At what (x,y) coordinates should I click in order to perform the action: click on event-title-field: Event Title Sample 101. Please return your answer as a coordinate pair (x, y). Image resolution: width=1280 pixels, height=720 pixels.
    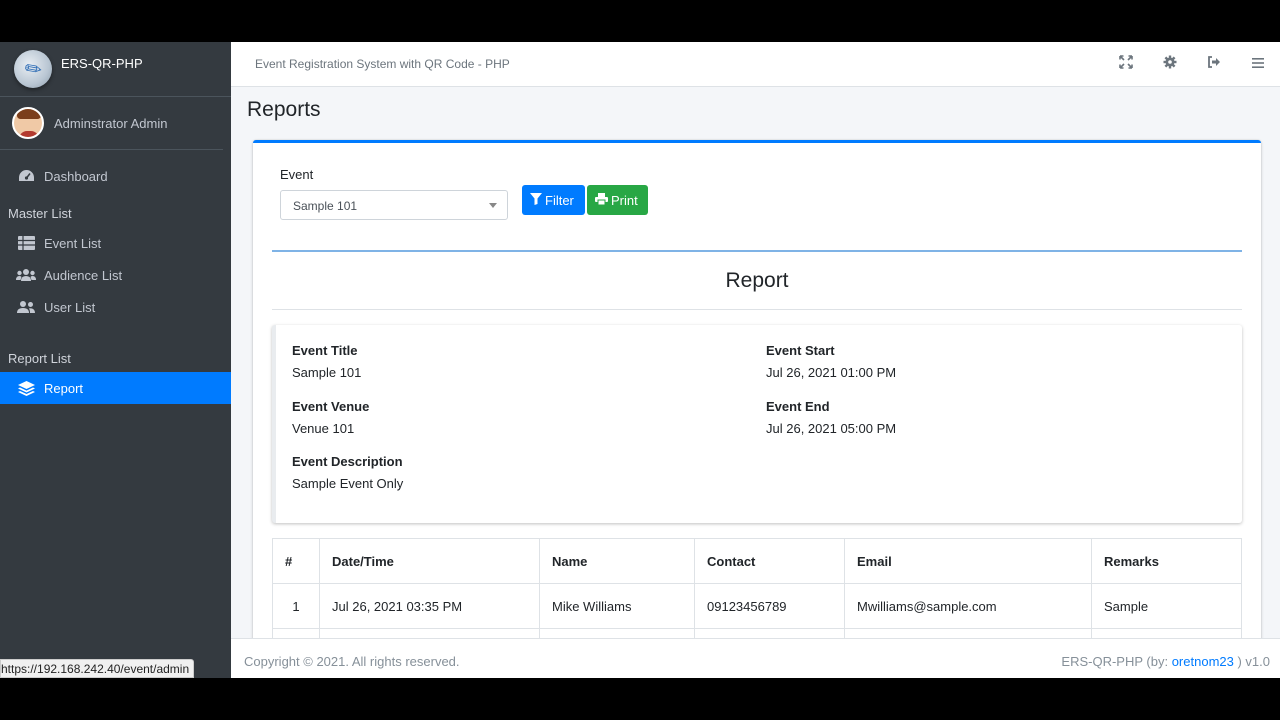
    Looking at the image, I should click on (326, 361).